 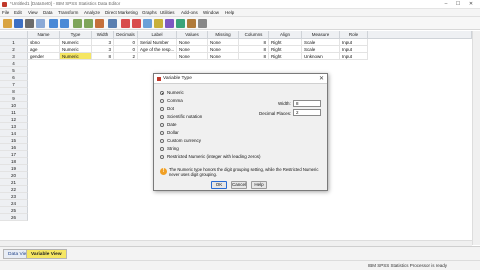 I want to click on cell-type-selected: Numeric, so click(x=76, y=56).